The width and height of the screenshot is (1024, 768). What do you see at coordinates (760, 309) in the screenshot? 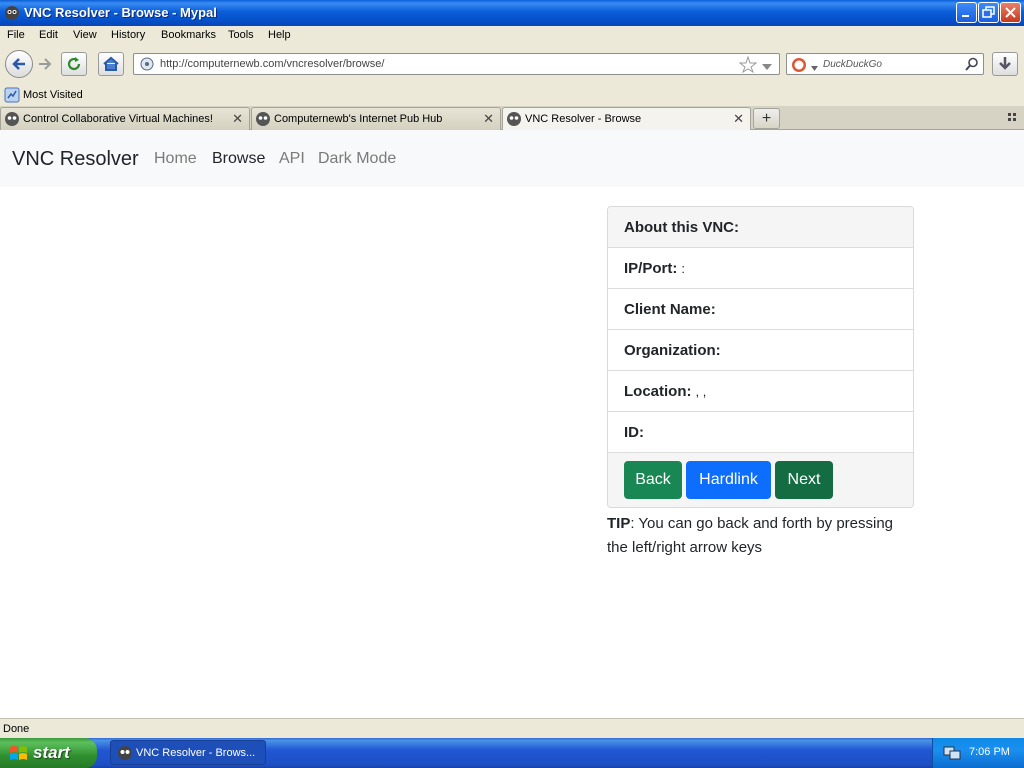
I see `row-client-name: Client Name:` at bounding box center [760, 309].